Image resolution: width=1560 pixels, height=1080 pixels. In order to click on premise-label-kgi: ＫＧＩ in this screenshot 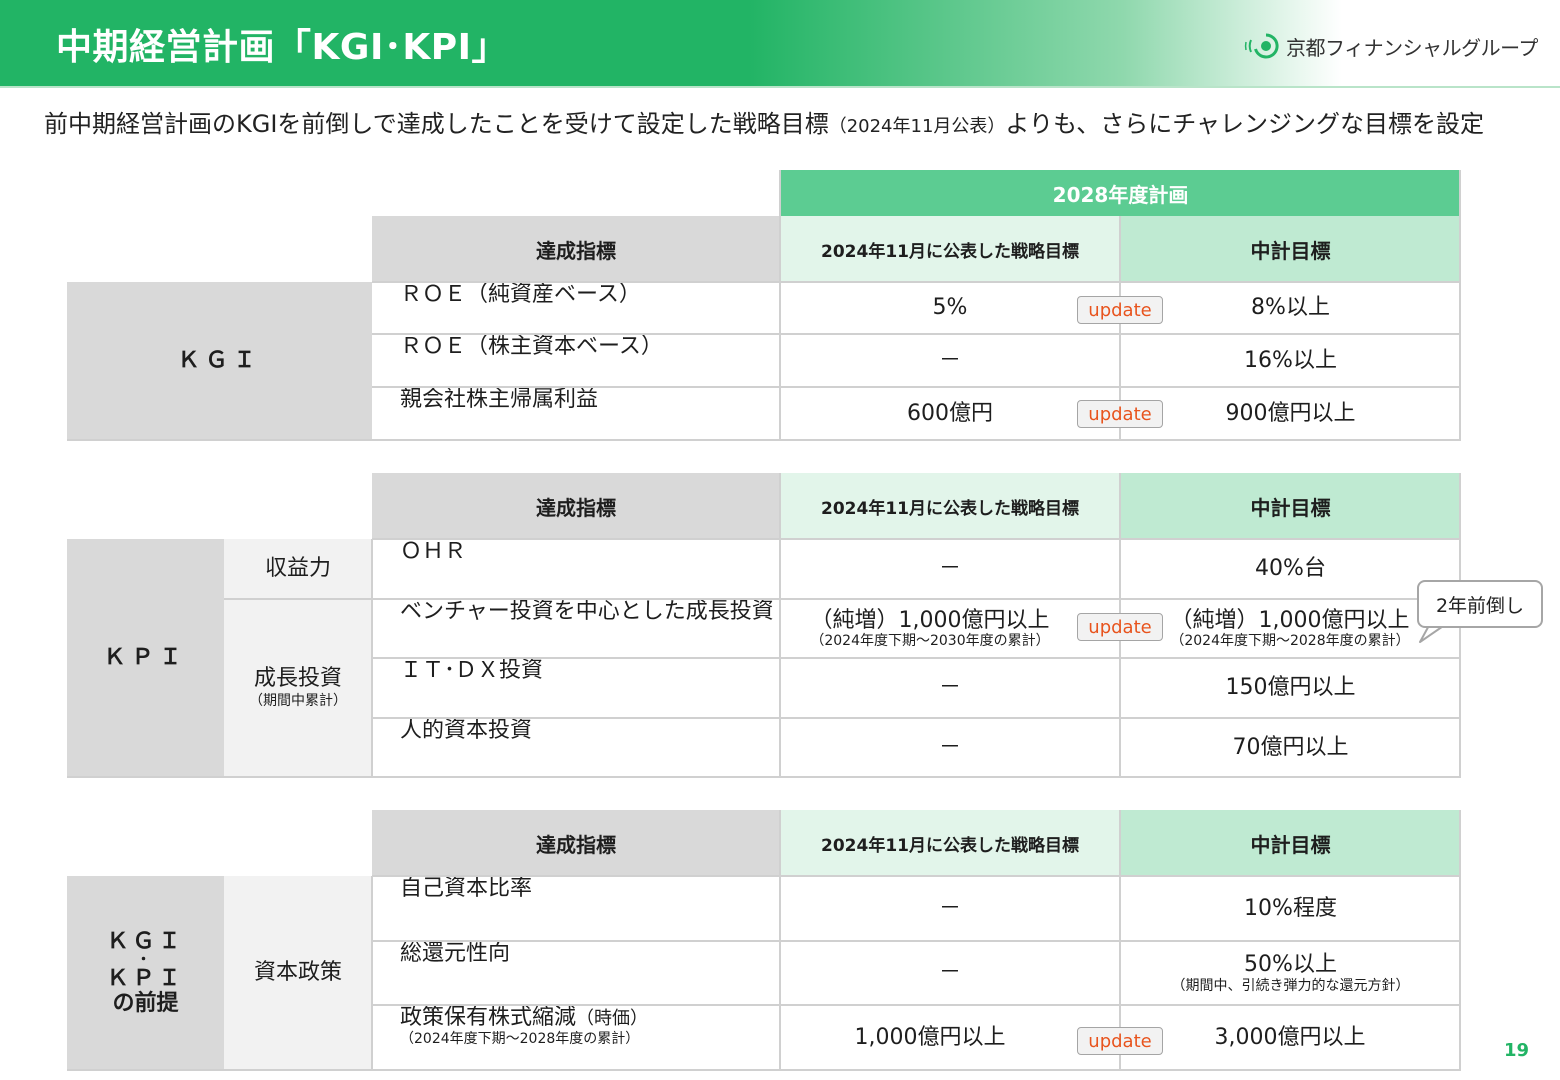, I will do `click(145, 942)`.